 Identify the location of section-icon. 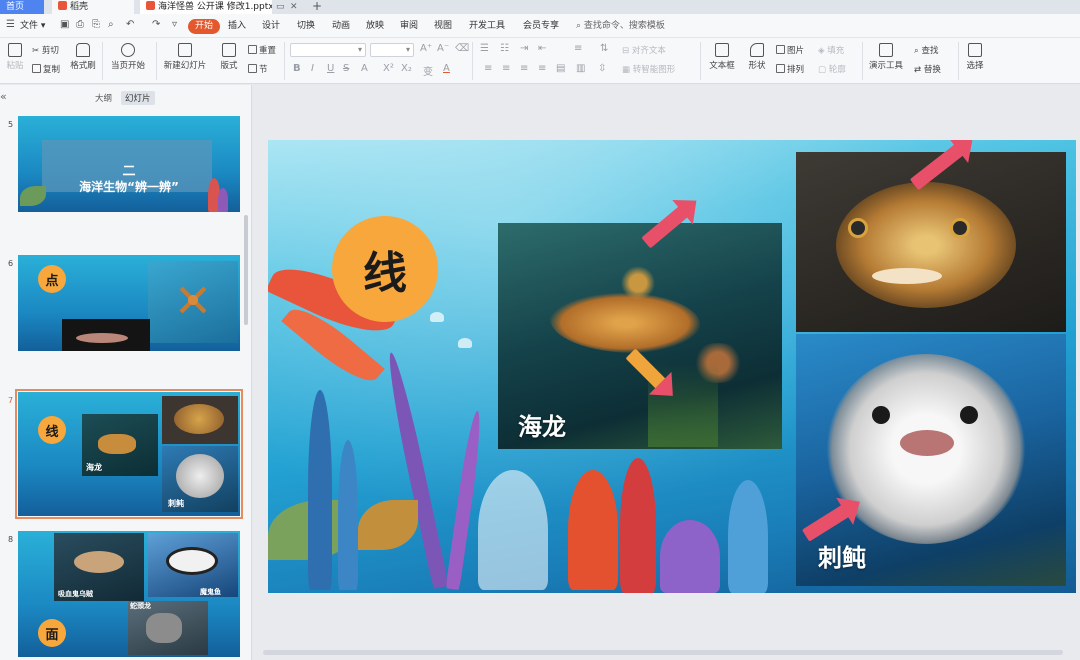
(252, 68).